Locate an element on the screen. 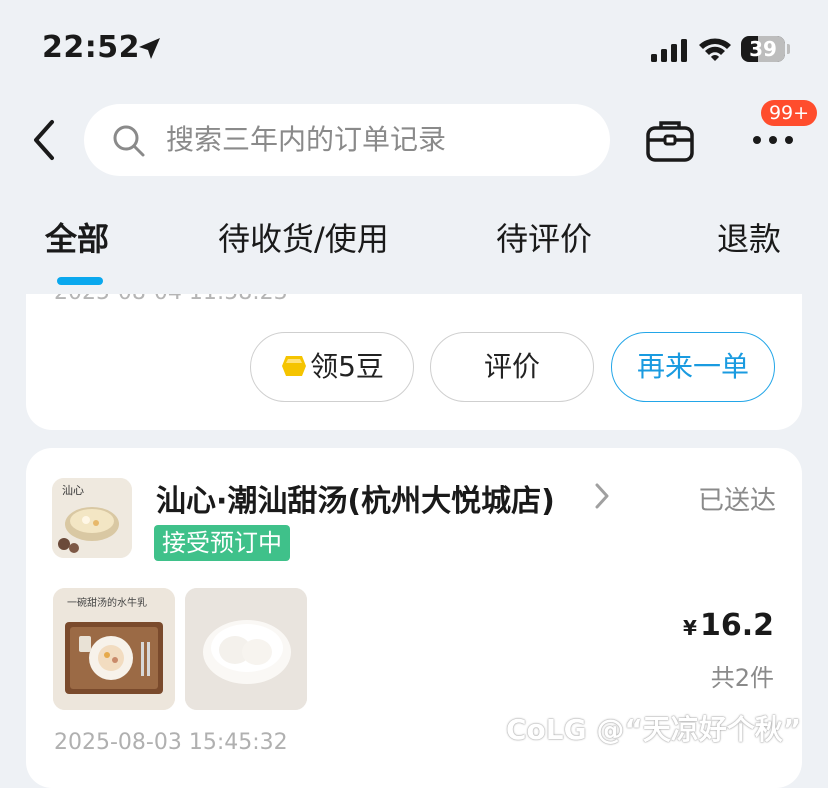 The height and width of the screenshot is (788, 828). wifi-icon is located at coordinates (715, 49).